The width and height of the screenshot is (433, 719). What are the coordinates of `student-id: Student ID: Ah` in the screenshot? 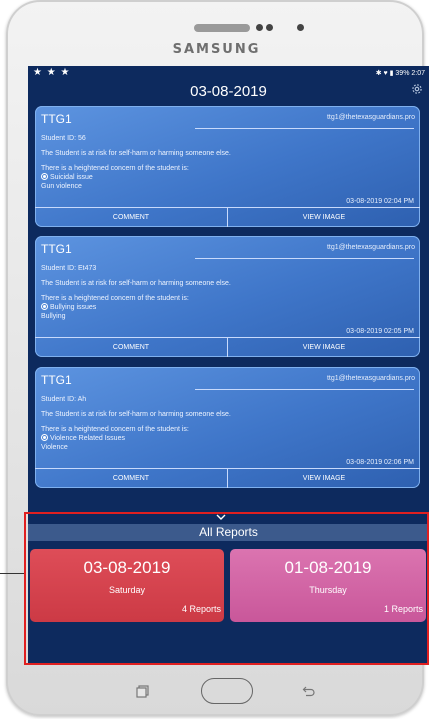 It's located at (64, 399).